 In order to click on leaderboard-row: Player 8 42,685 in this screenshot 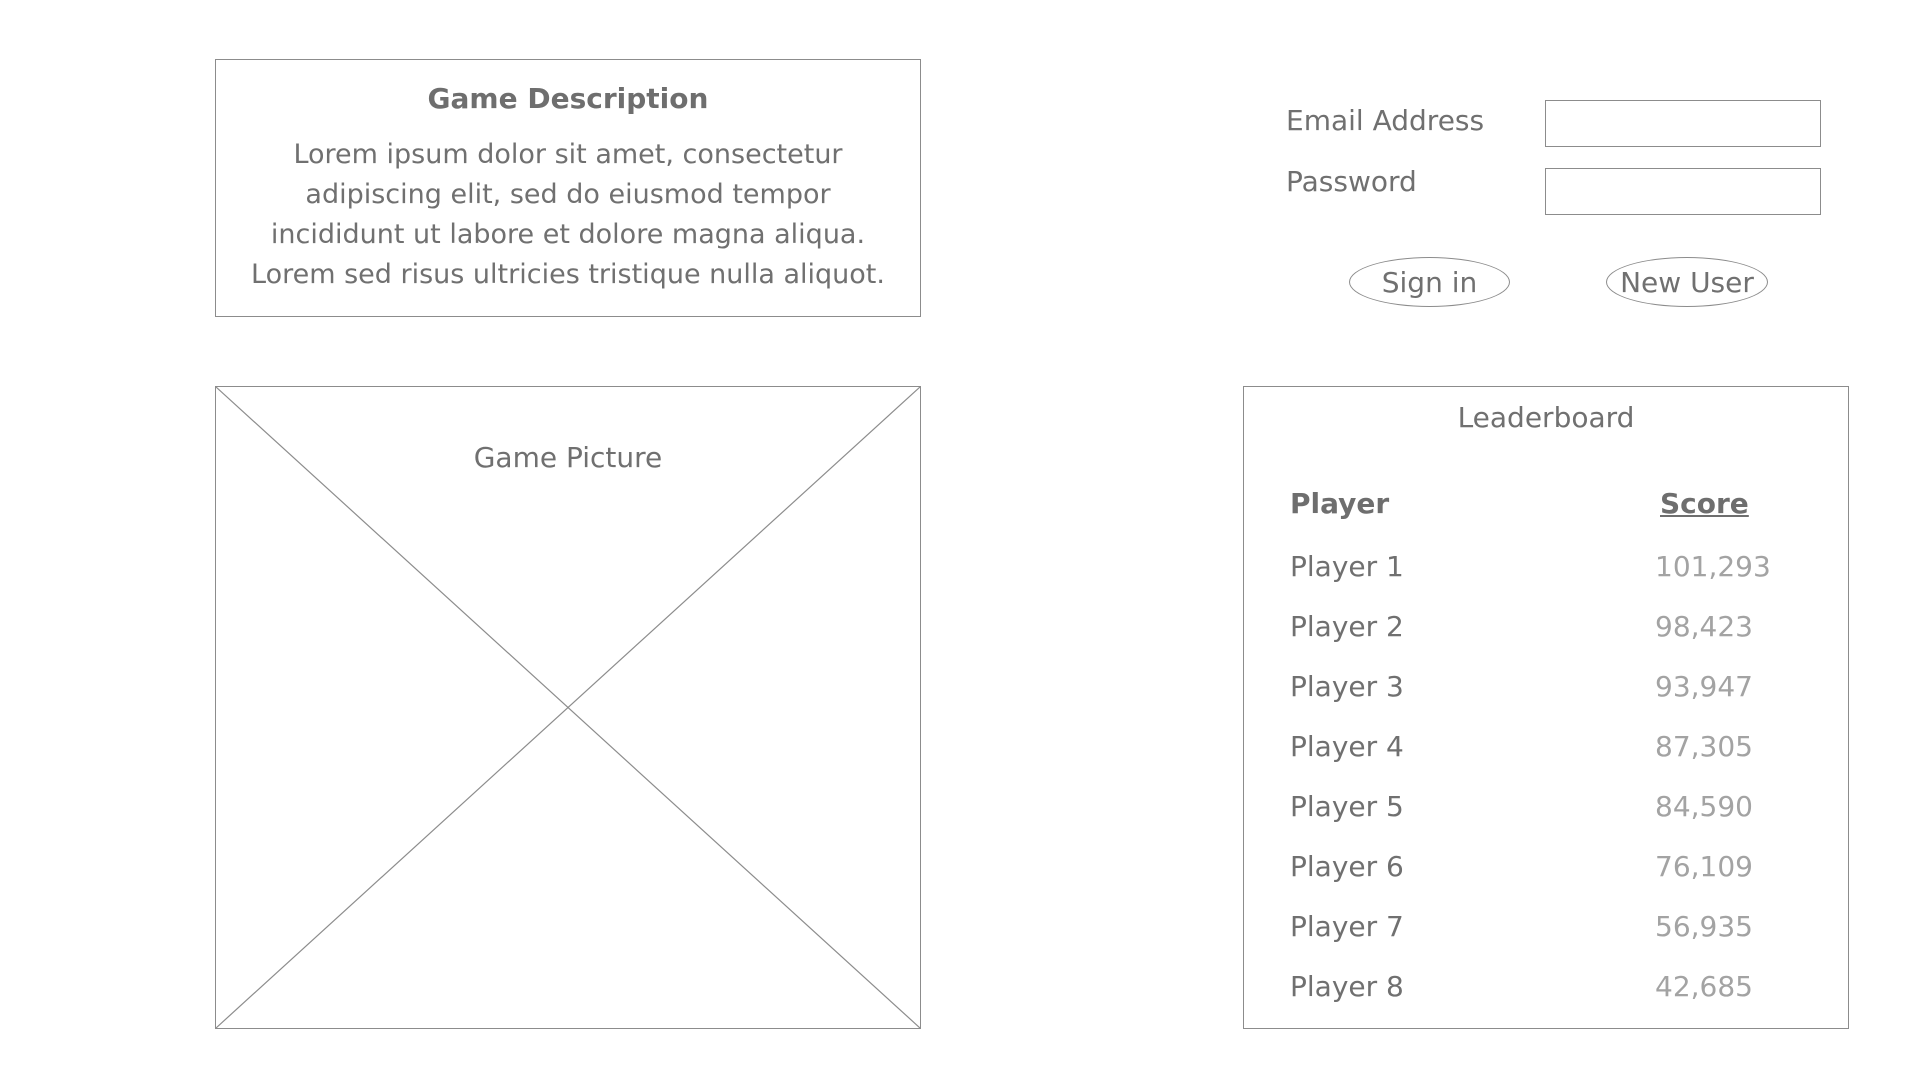, I will do `click(1546, 990)`.